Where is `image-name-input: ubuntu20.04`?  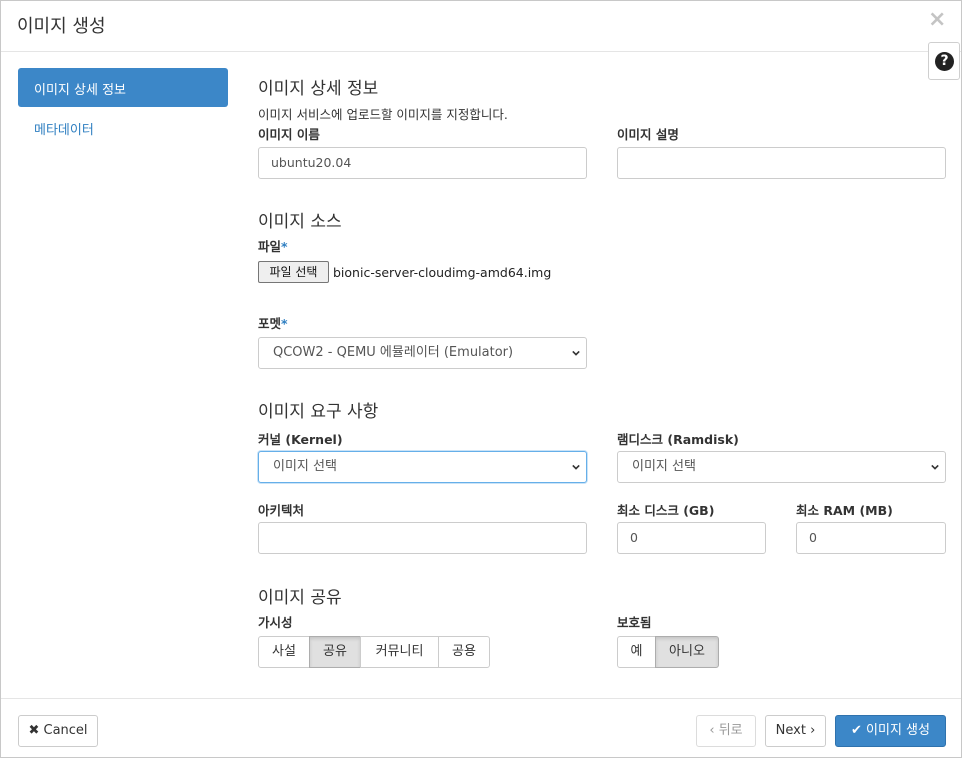 image-name-input: ubuntu20.04 is located at coordinates (422, 163).